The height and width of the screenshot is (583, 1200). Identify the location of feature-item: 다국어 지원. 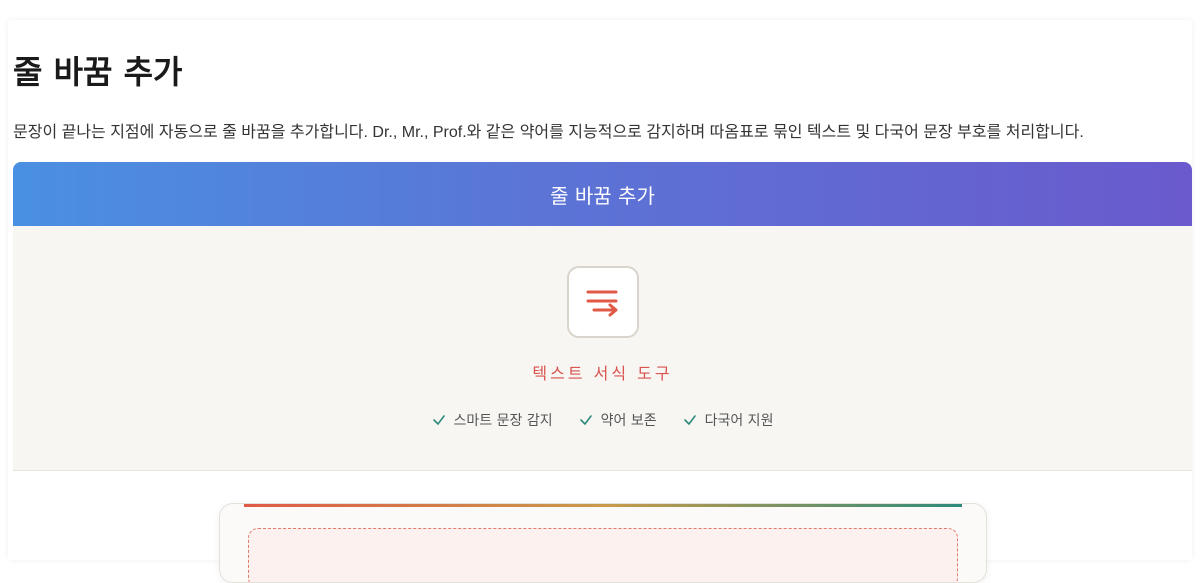
(728, 420).